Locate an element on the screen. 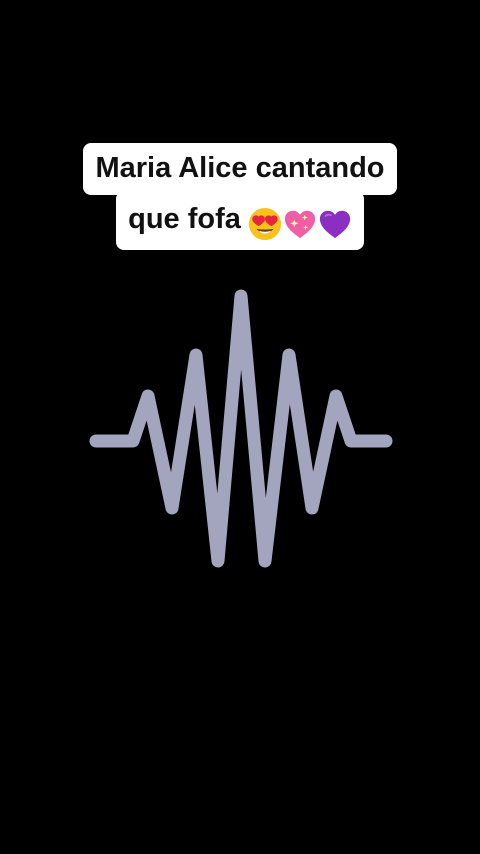  caption-line-2-text: que fofa is located at coordinates (184, 219).